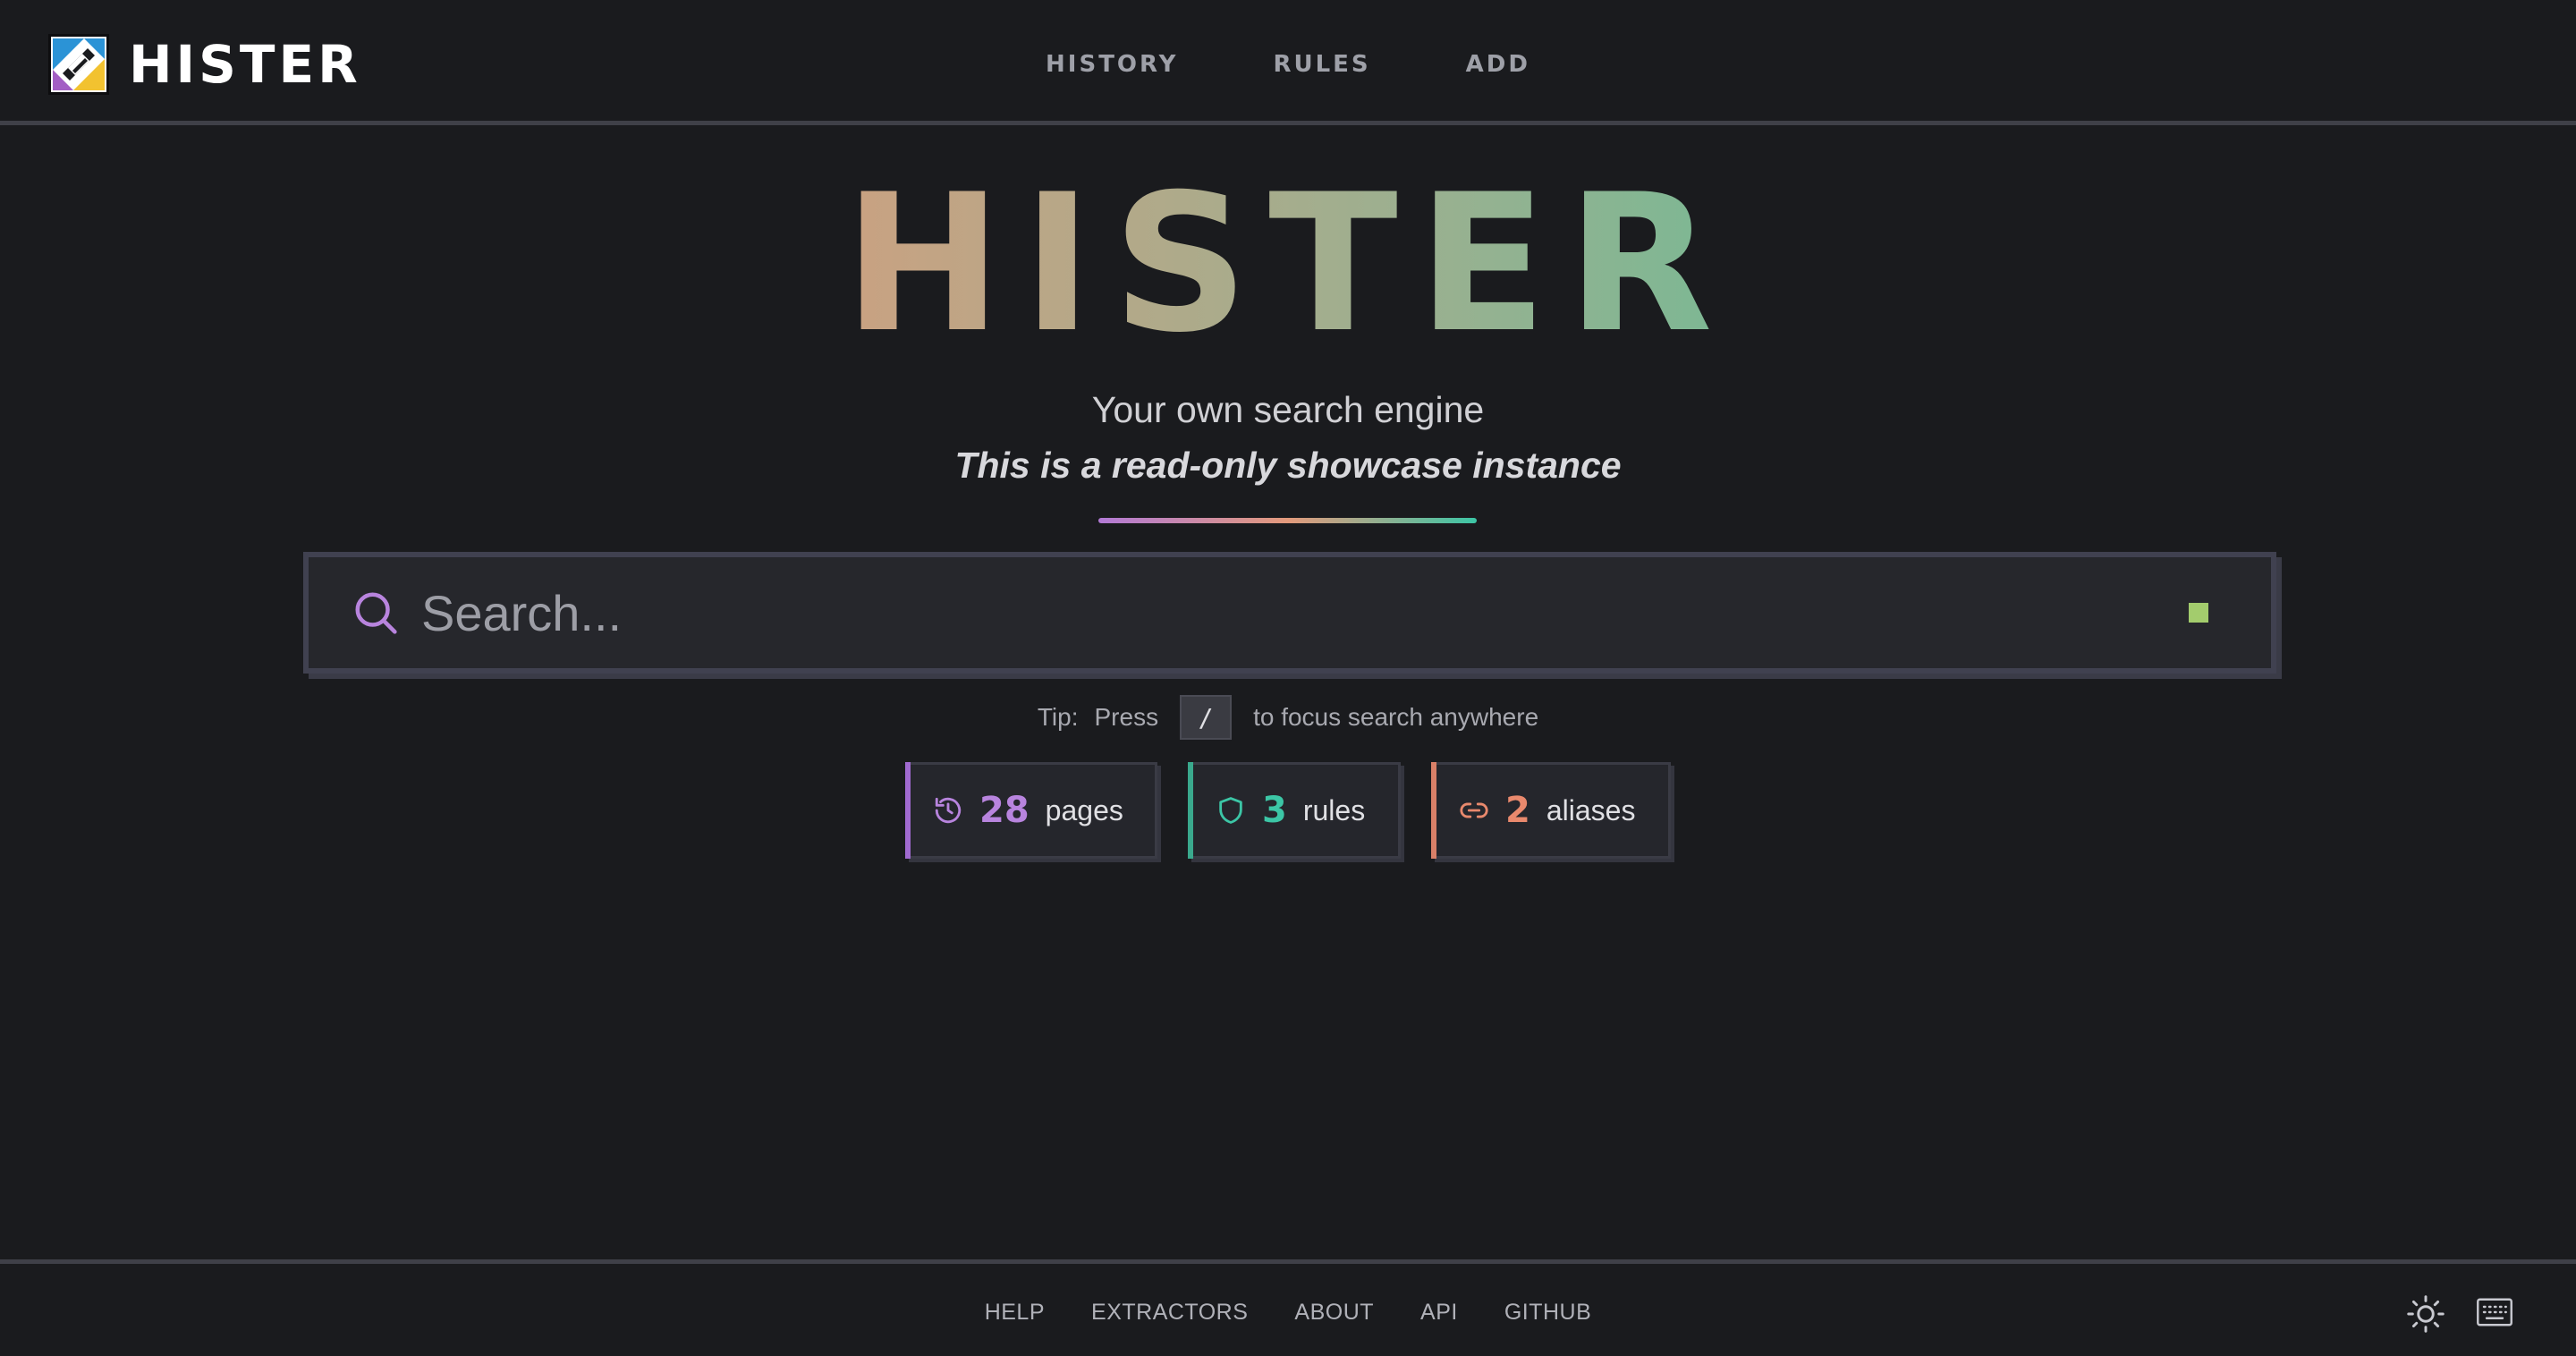 The height and width of the screenshot is (1356, 2576). Describe the element at coordinates (1439, 1313) in the screenshot. I see `footer-api-link: API` at that location.